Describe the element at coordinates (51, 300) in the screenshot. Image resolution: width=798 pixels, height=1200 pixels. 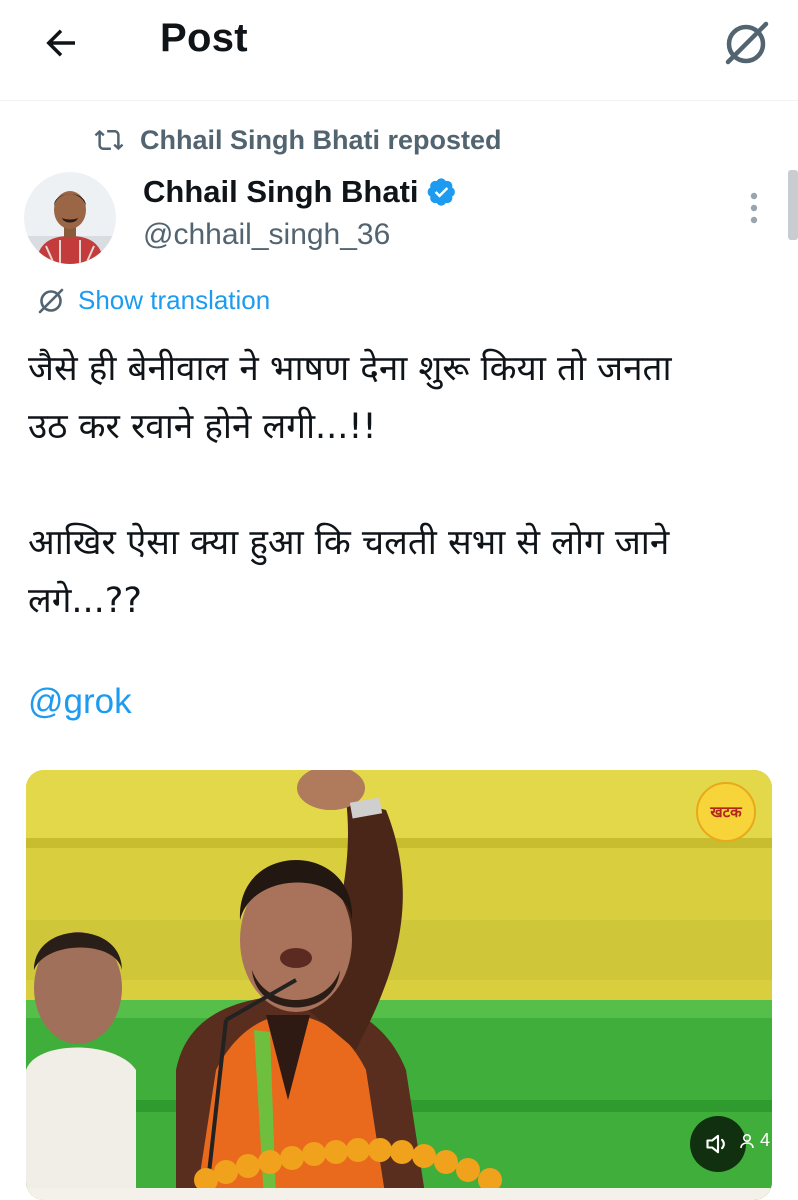
I see `translate-icon` at that location.